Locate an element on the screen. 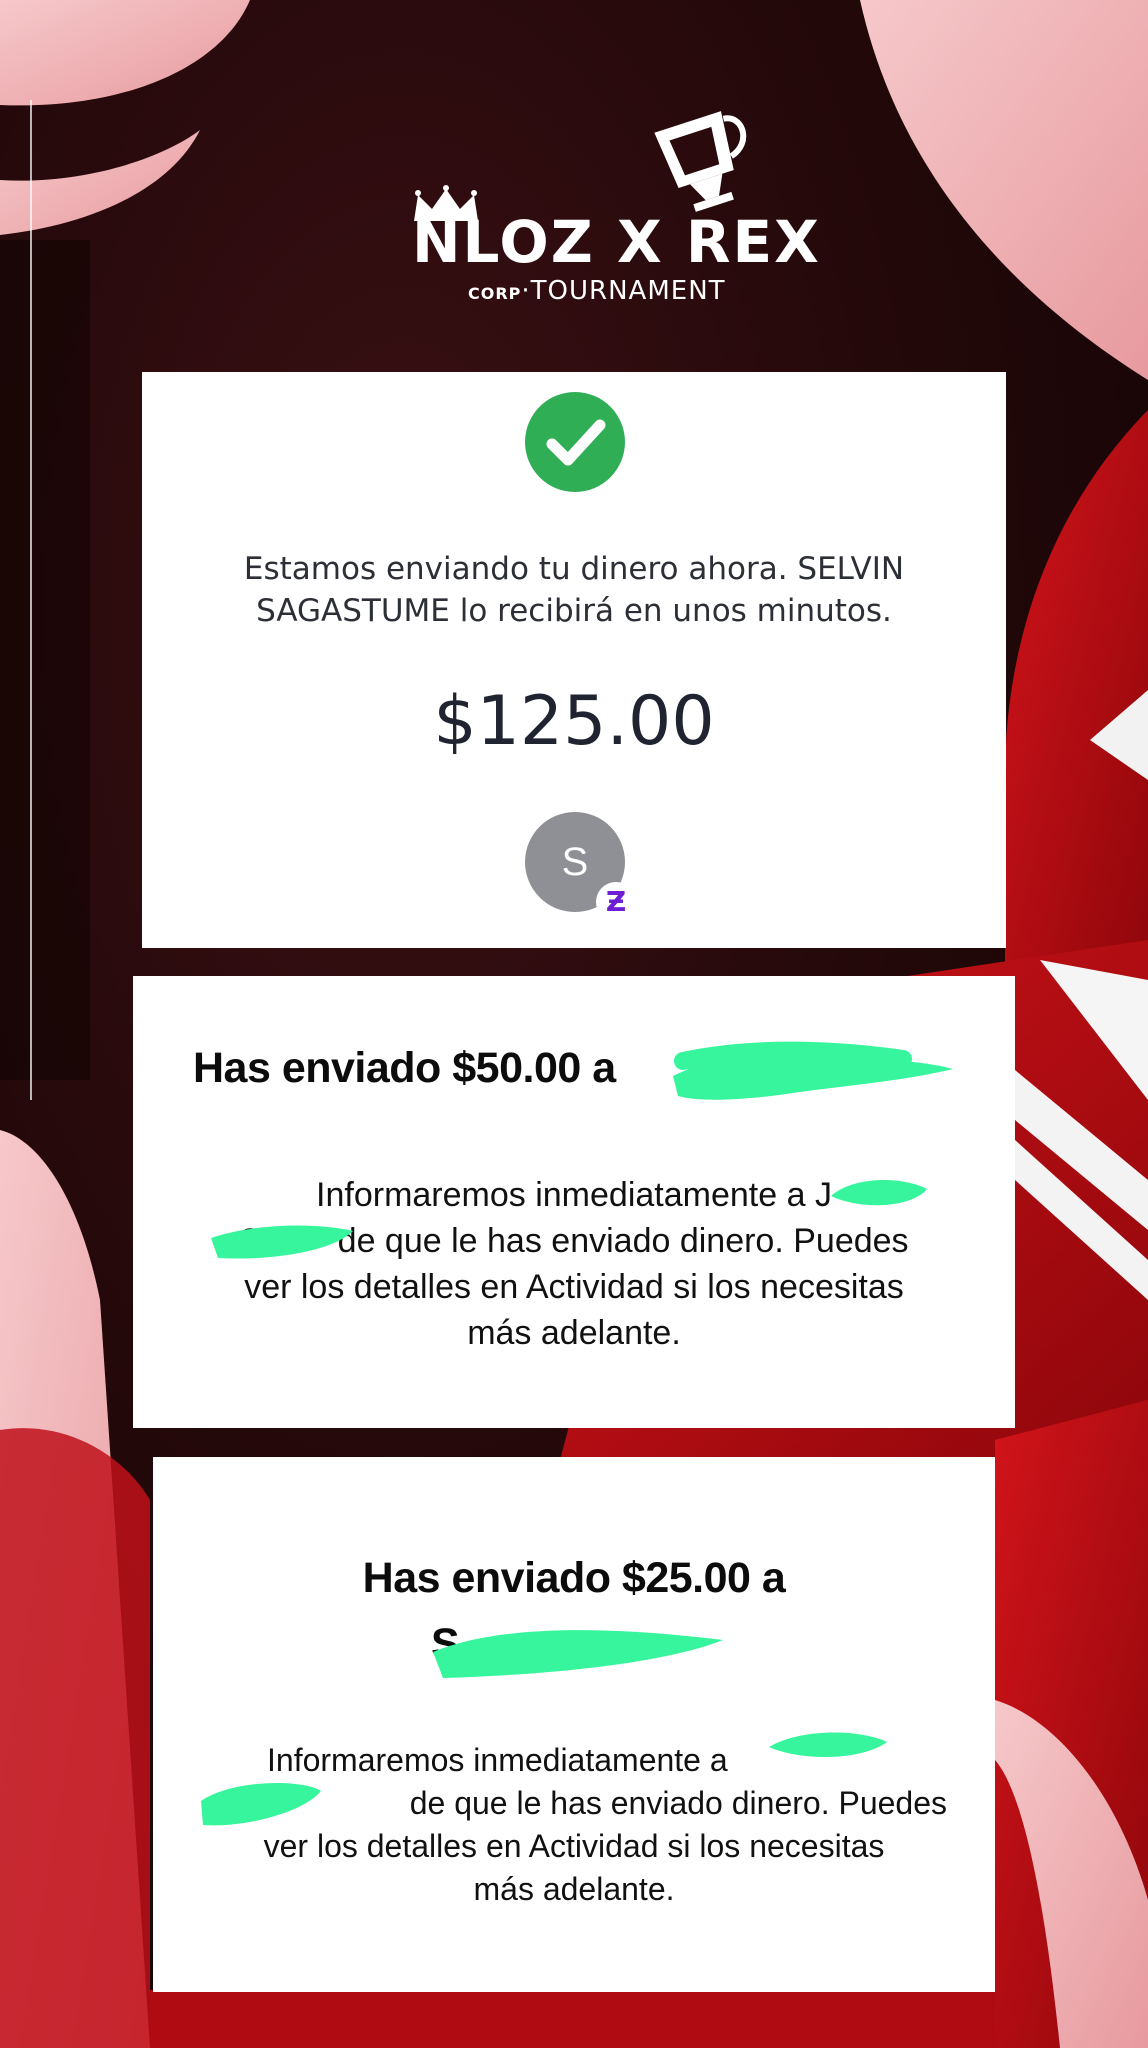 The height and width of the screenshot is (2048, 1148). amount-label: $125.00 is located at coordinates (574, 721).